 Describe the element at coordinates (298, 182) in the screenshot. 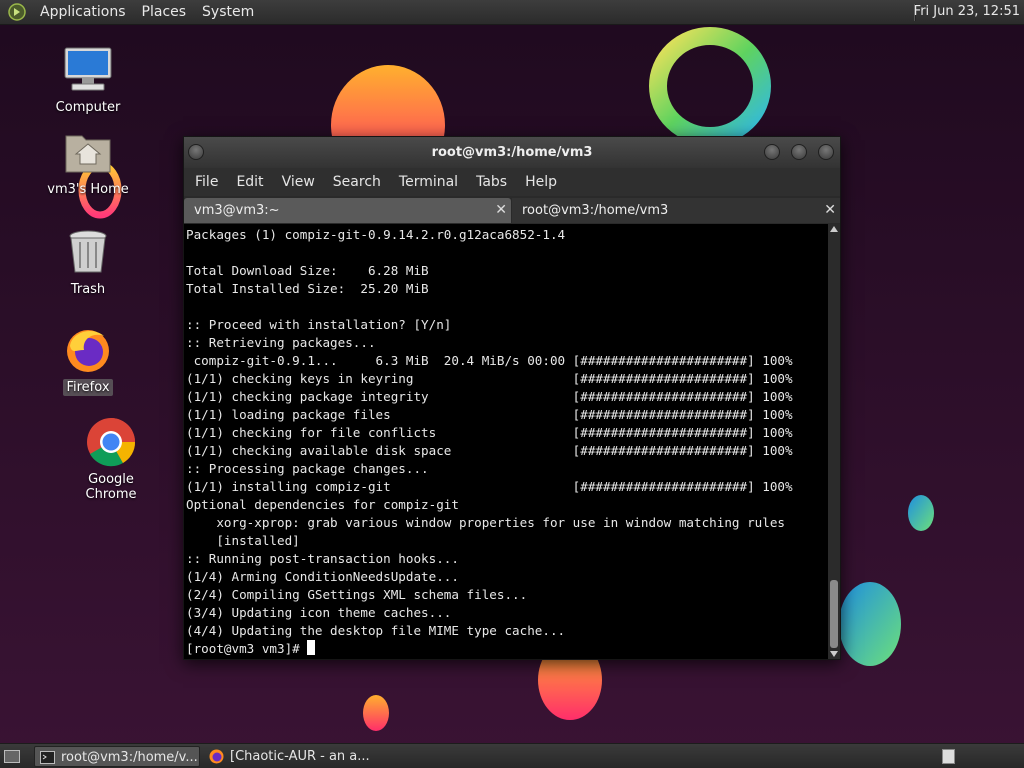

I see `menu-view: View` at that location.